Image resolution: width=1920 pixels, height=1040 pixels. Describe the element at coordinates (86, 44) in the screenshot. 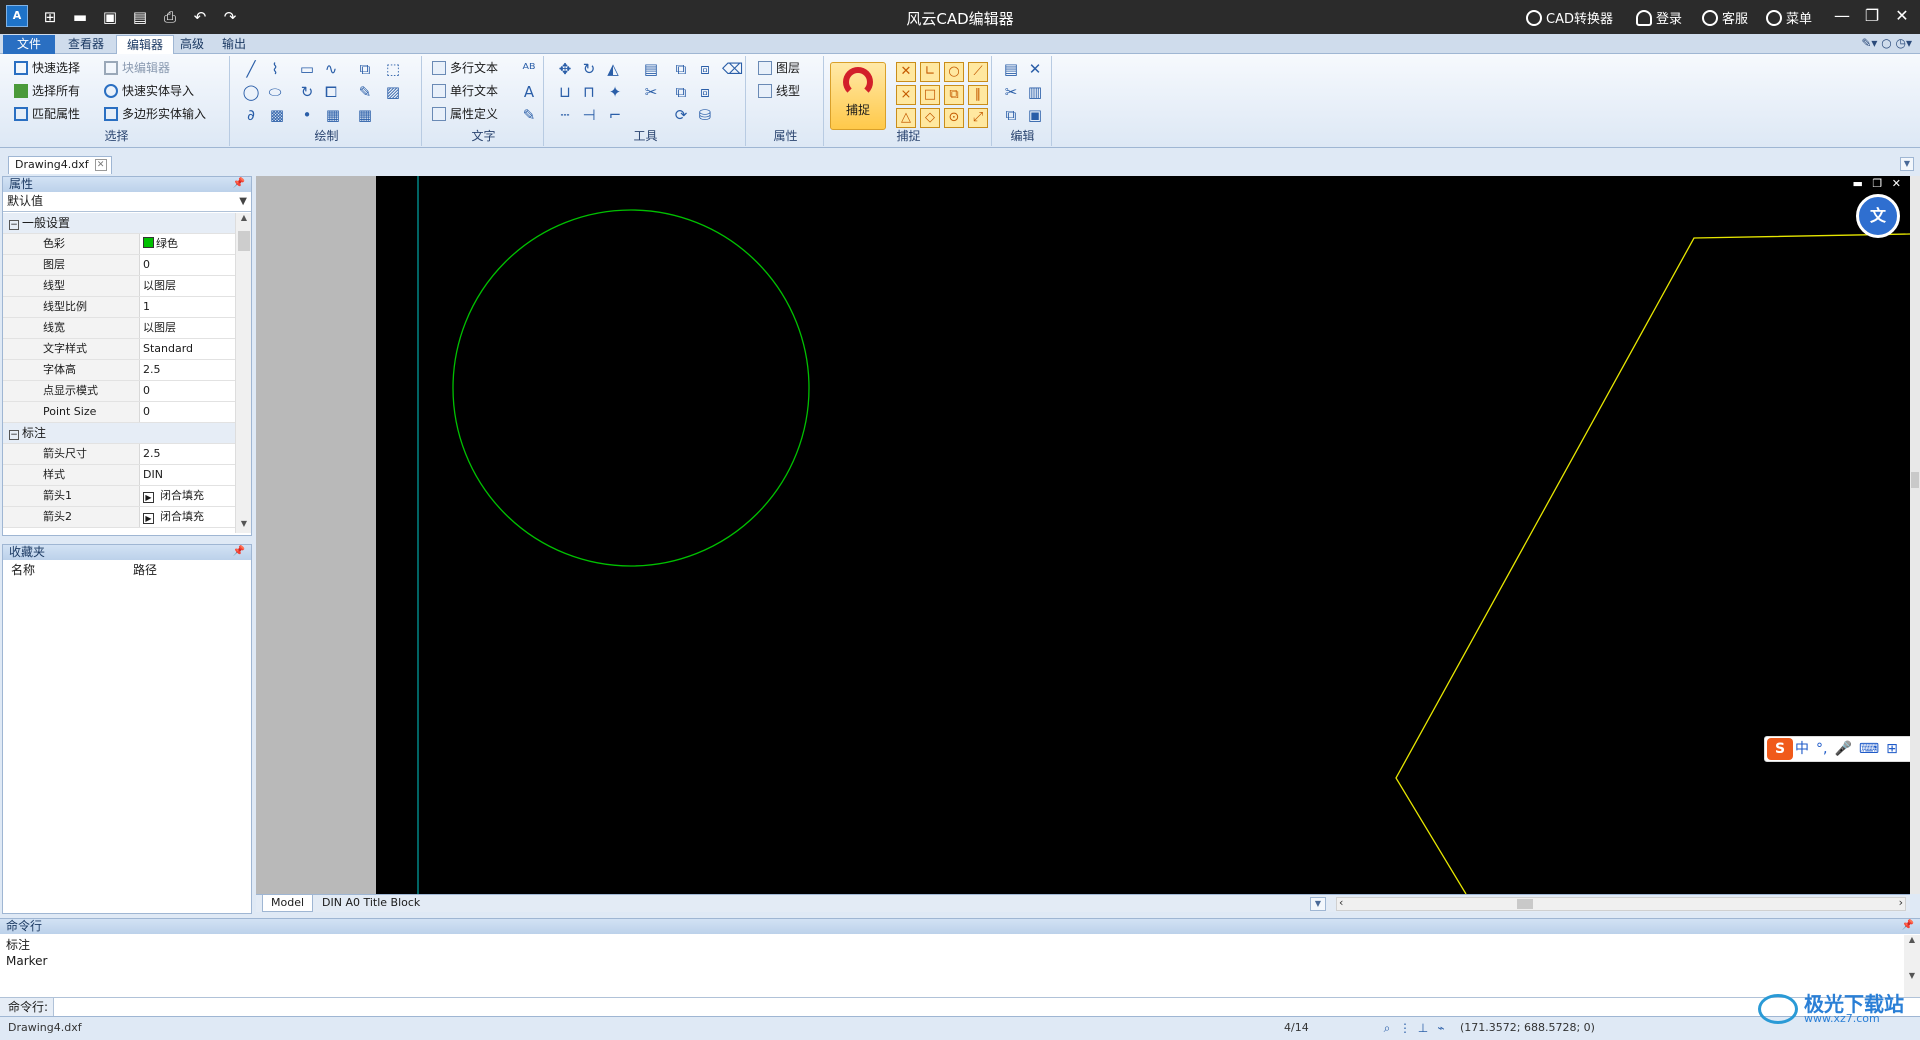

I see `tab-viewer: 查看器` at that location.